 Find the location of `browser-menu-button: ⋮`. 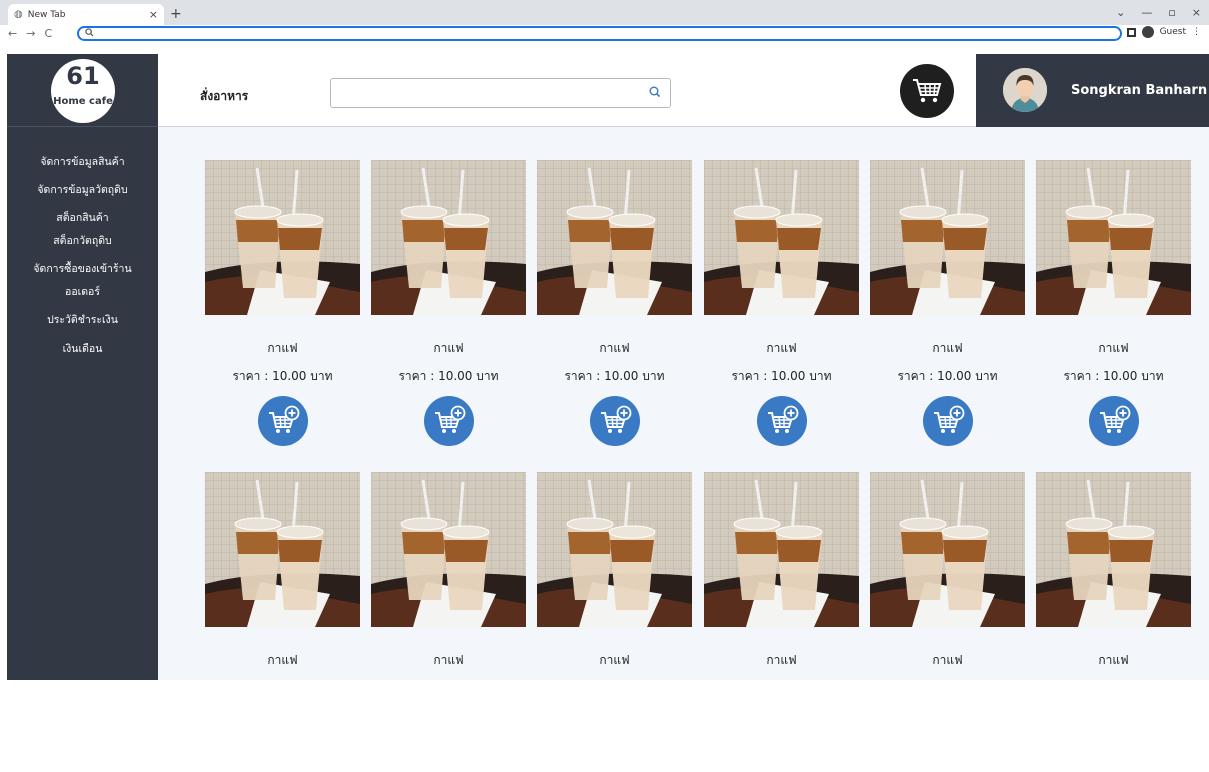

browser-menu-button: ⋮ is located at coordinates (1196, 32).